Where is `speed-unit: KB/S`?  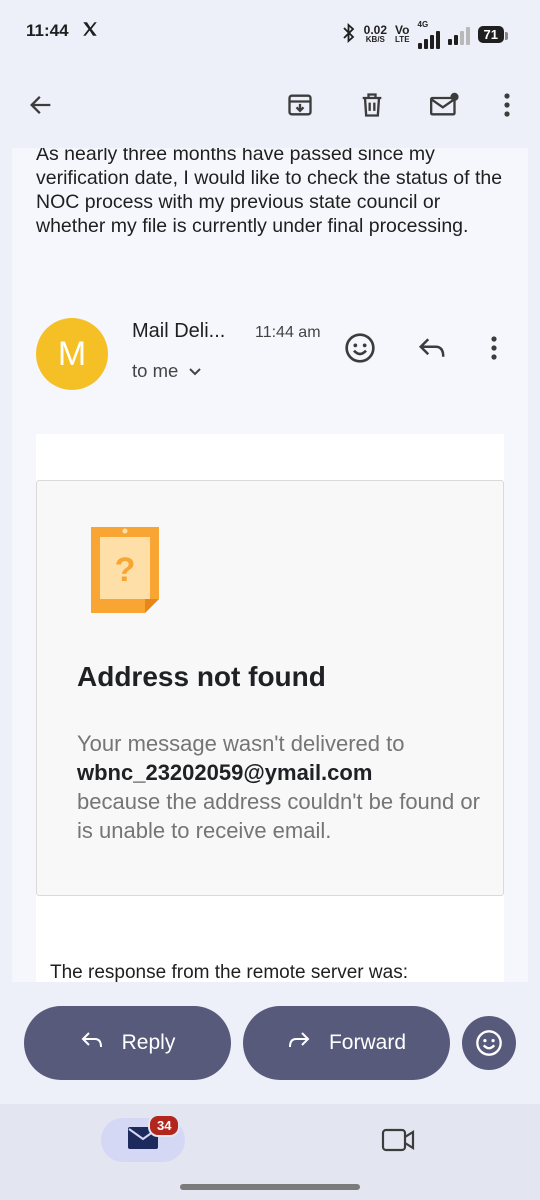
speed-unit: KB/S is located at coordinates (375, 39).